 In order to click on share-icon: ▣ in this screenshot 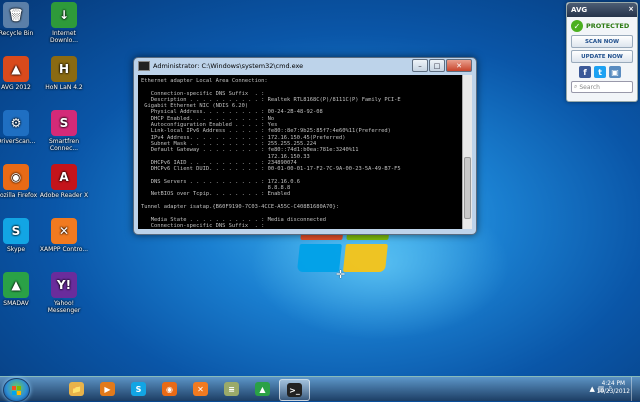, I will do `click(615, 72)`.